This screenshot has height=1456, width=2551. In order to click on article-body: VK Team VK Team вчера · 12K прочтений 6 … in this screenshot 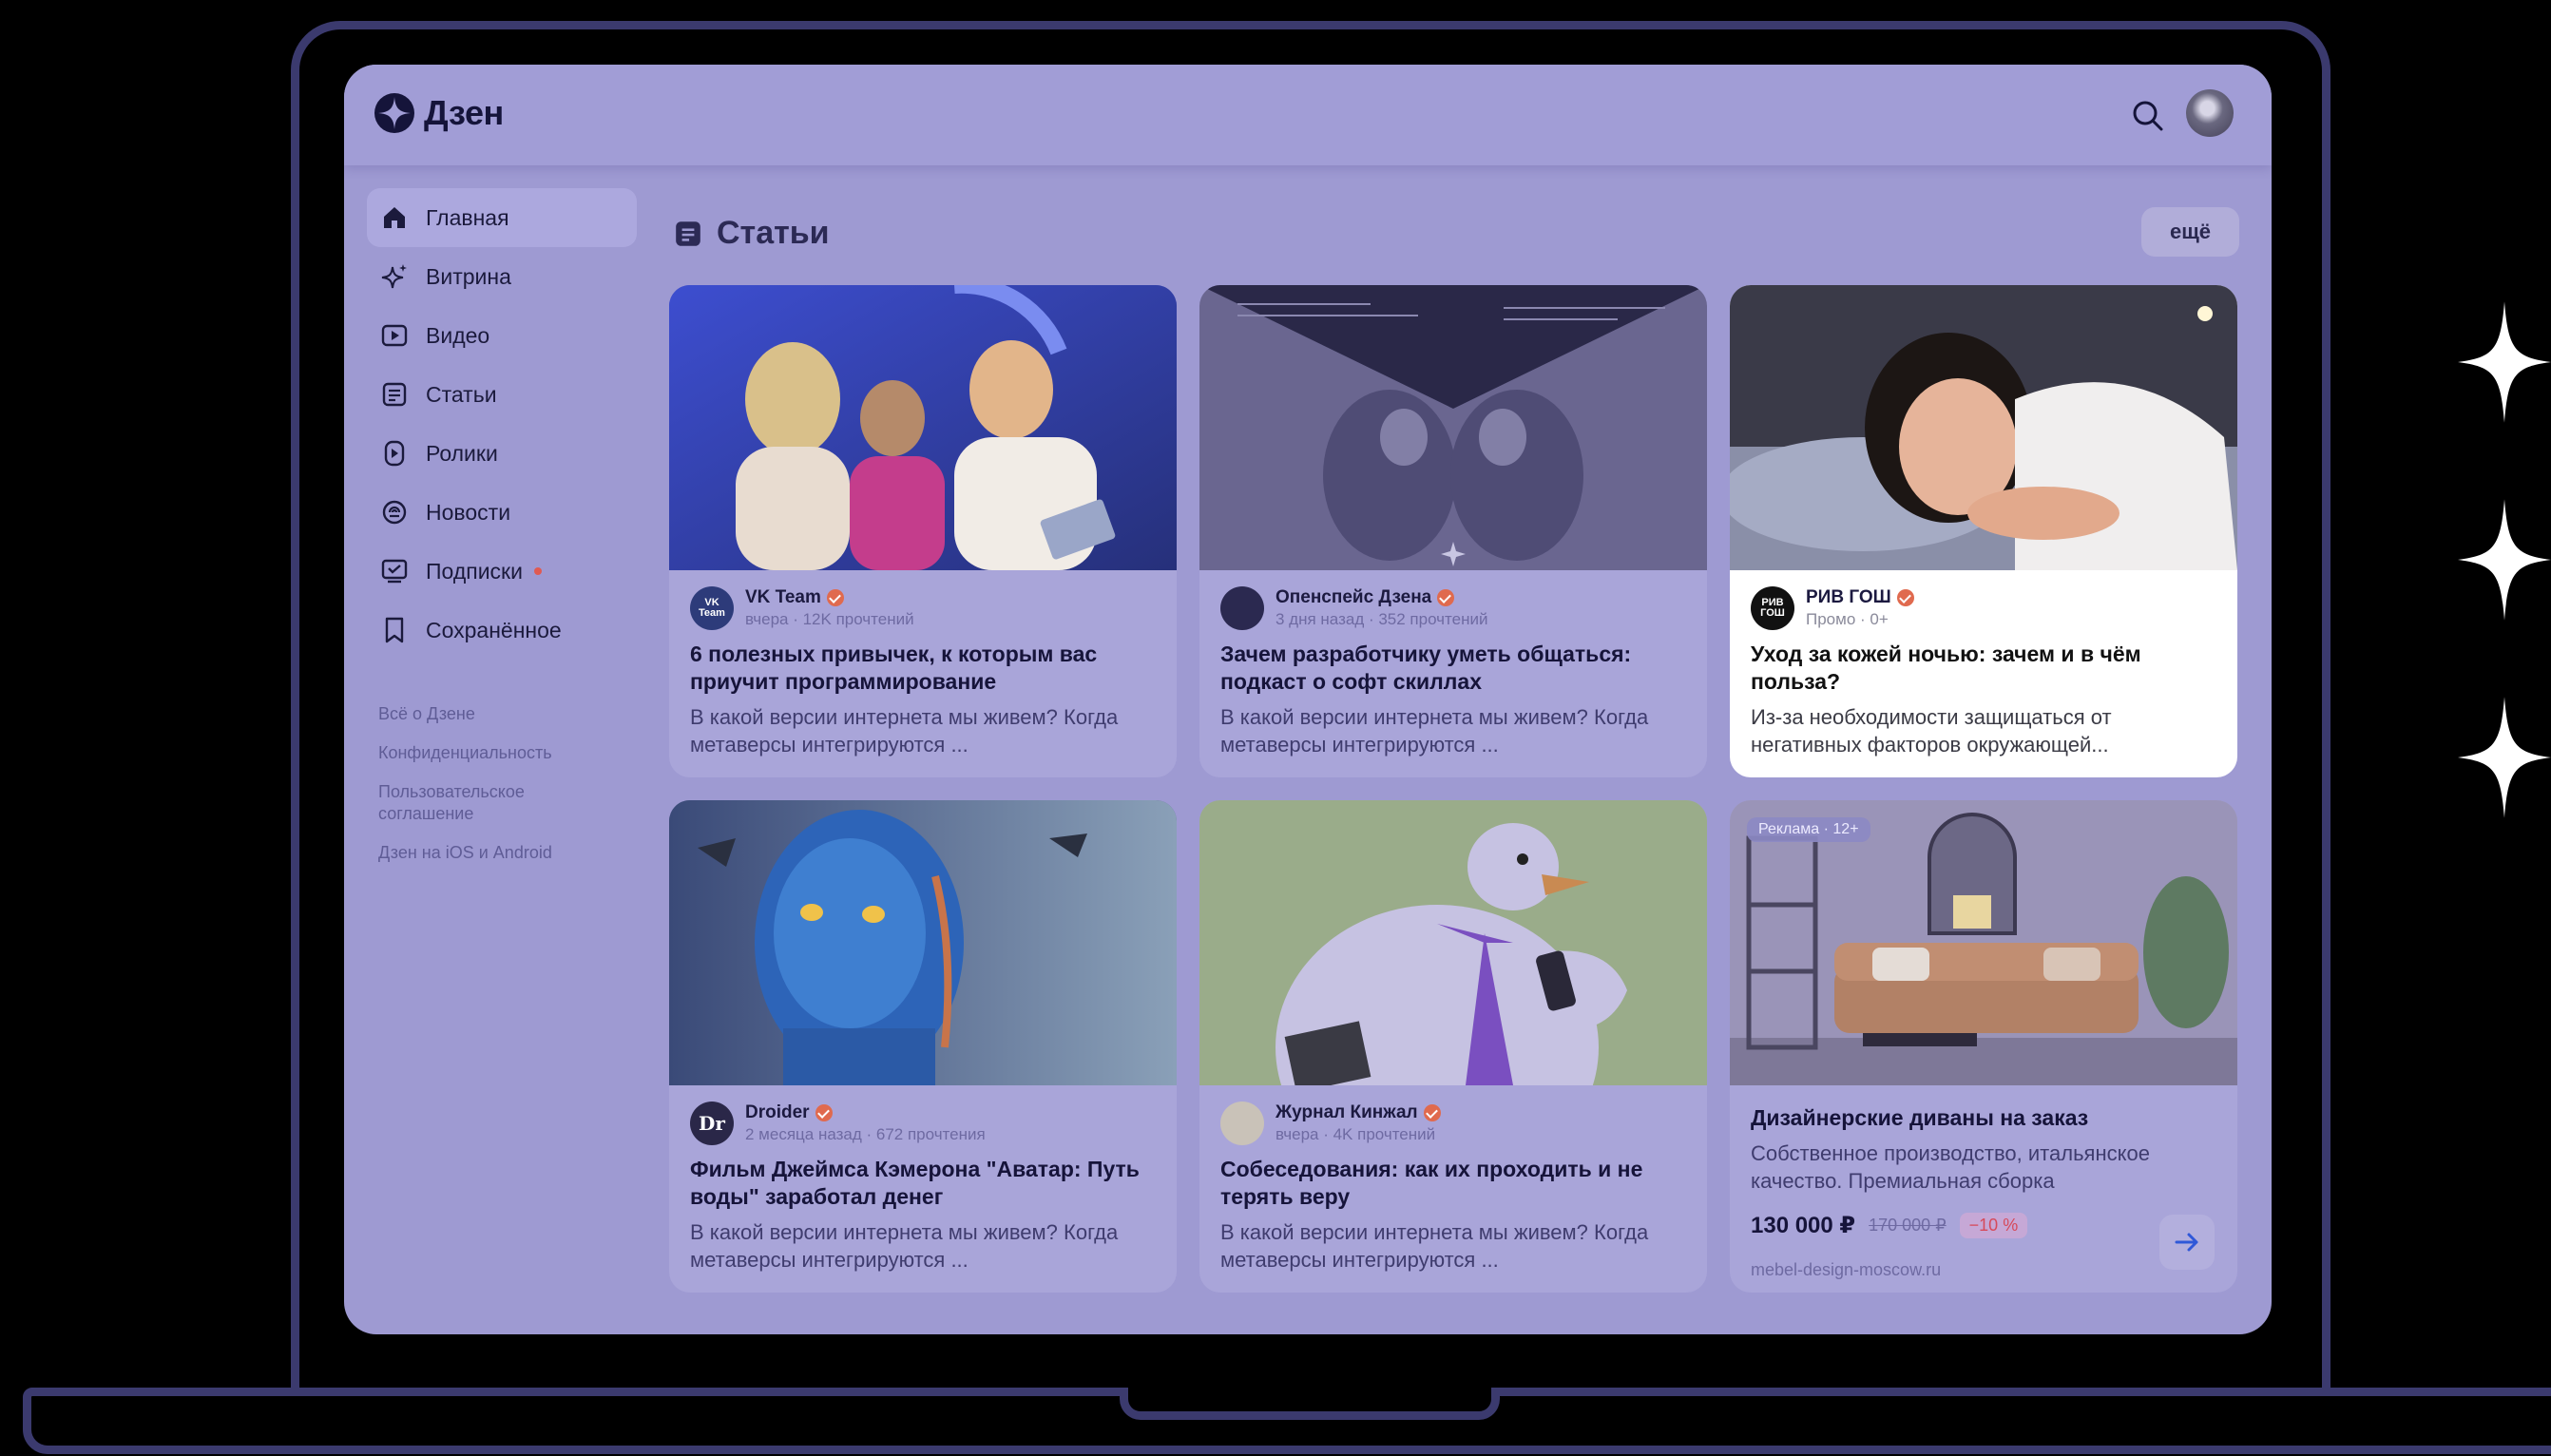, I will do `click(923, 664)`.